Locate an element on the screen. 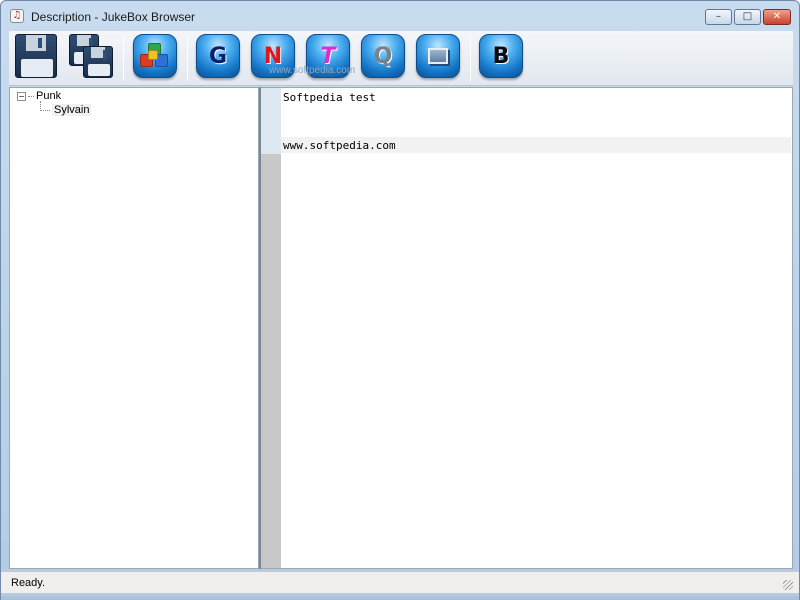  b-letter: B is located at coordinates (501, 56).